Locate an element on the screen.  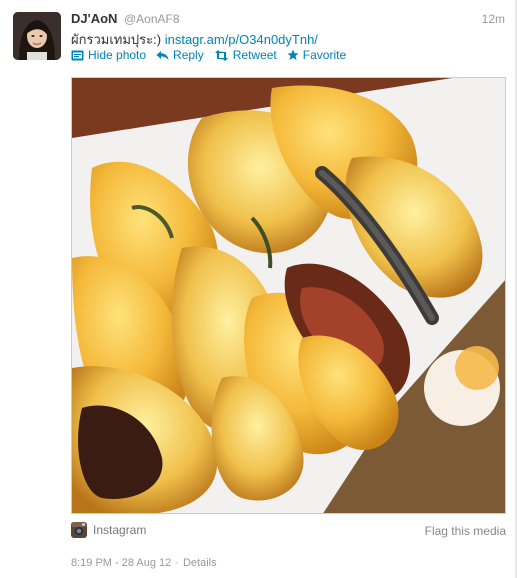
reply-button: Reply is located at coordinates (180, 55).